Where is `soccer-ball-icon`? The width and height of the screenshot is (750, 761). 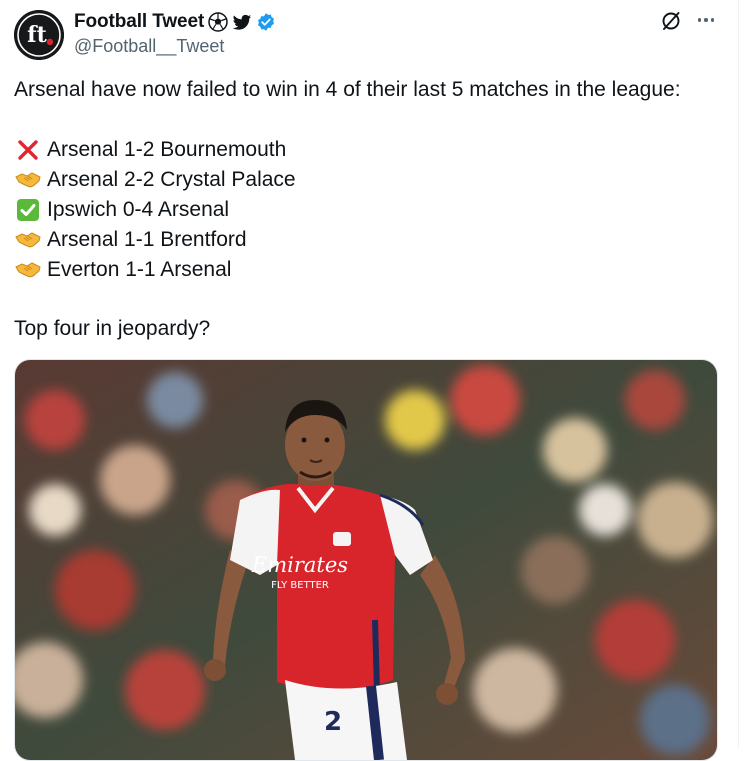 soccer-ball-icon is located at coordinates (218, 22).